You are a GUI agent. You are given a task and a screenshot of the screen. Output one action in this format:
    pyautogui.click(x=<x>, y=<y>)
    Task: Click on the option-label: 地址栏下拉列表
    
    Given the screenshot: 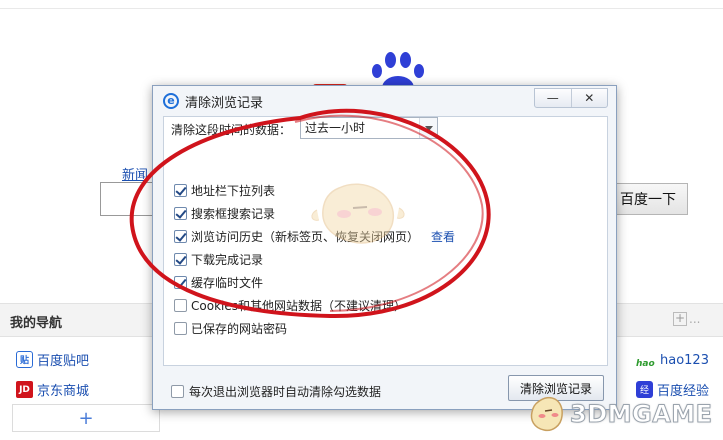 What is the action you would take?
    pyautogui.click(x=233, y=191)
    